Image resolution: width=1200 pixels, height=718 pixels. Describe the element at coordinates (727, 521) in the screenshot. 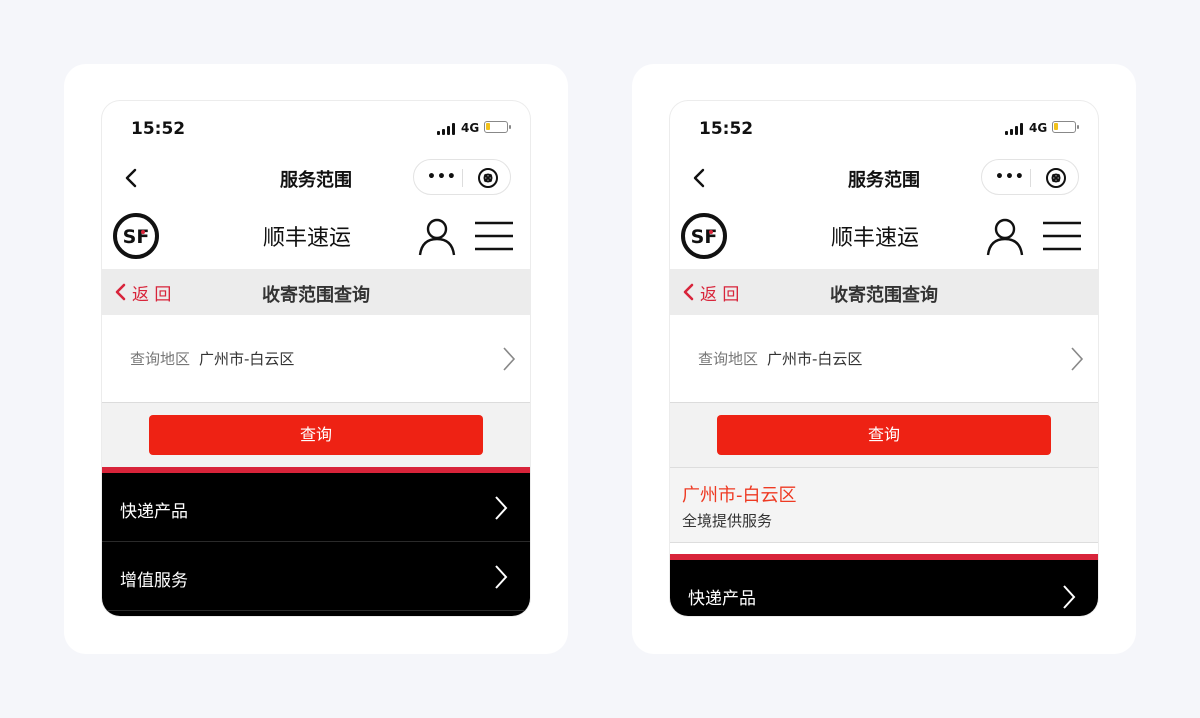

I see `result-description: 全境提供服务` at that location.